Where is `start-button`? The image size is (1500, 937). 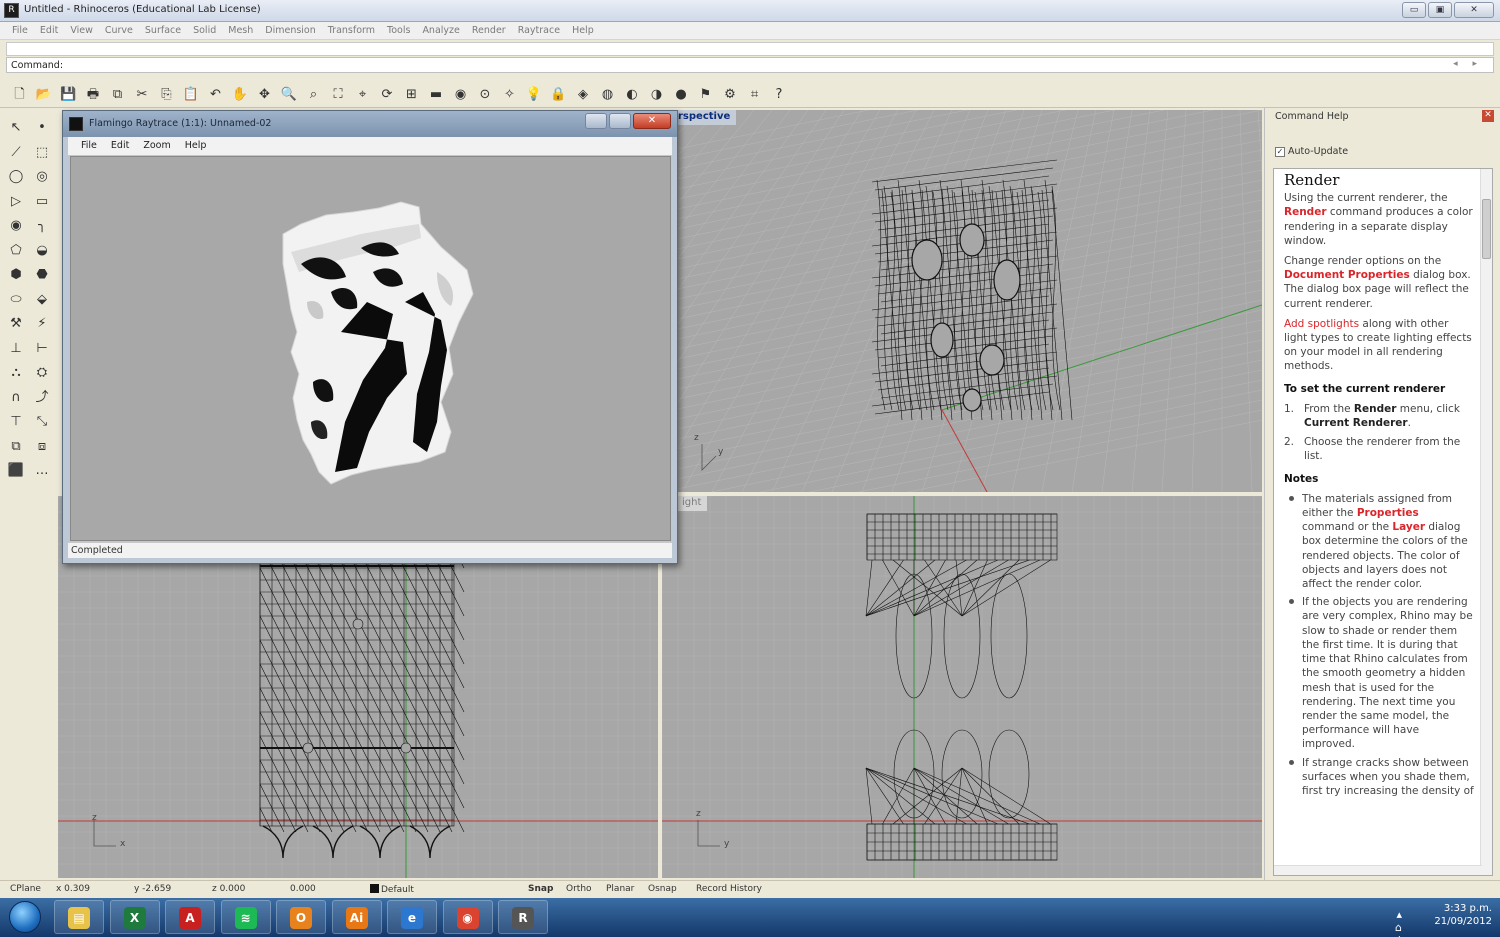
start-button is located at coordinates (25, 917).